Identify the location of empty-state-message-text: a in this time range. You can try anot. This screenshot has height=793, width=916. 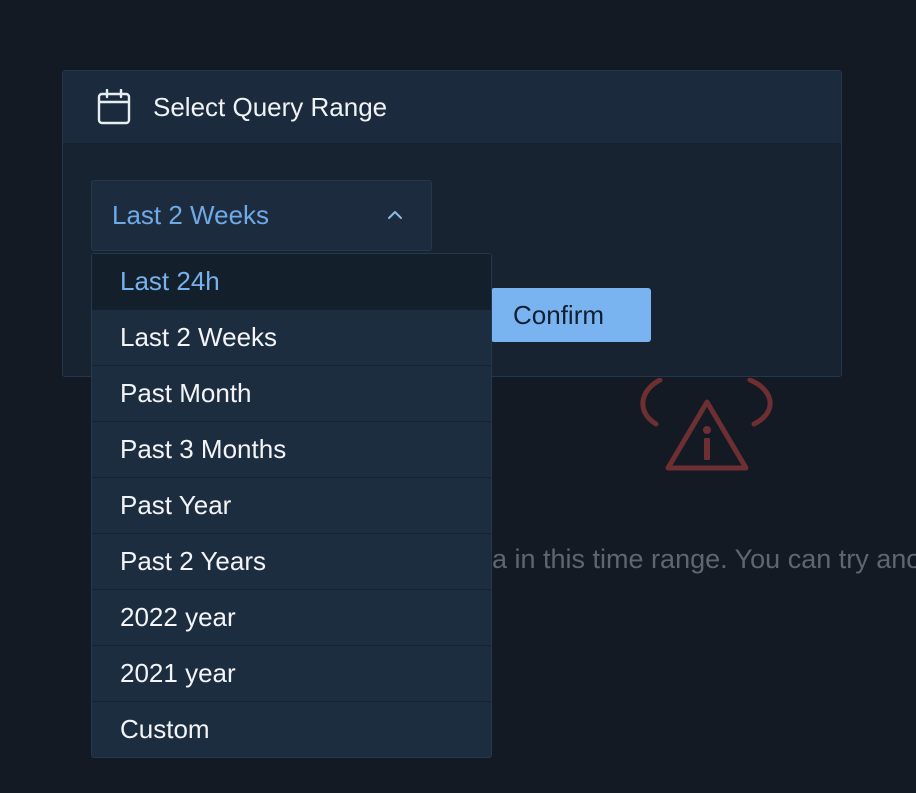
(704, 559).